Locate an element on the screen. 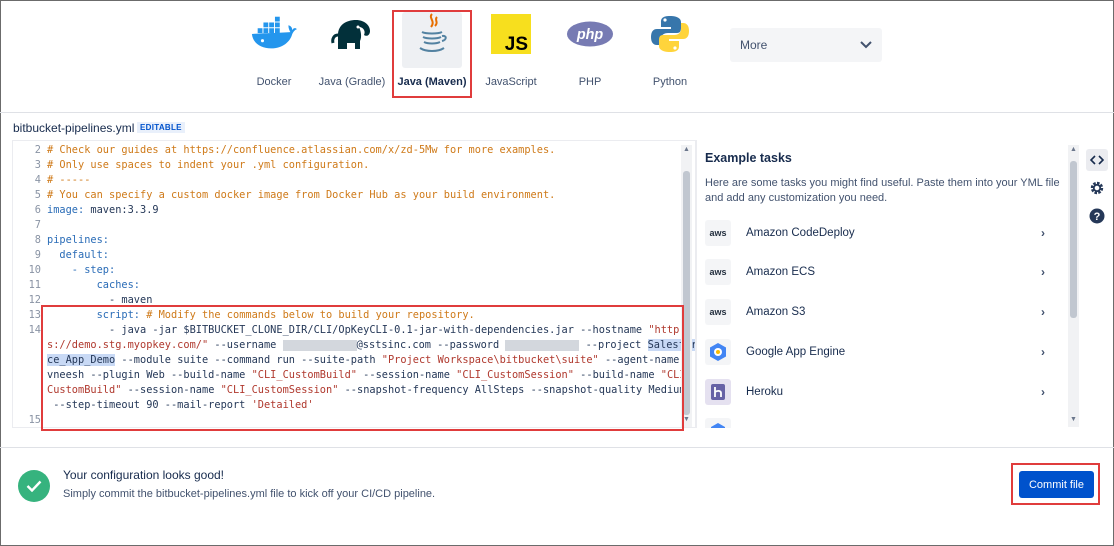  language-label: Docker is located at coordinates (274, 82).